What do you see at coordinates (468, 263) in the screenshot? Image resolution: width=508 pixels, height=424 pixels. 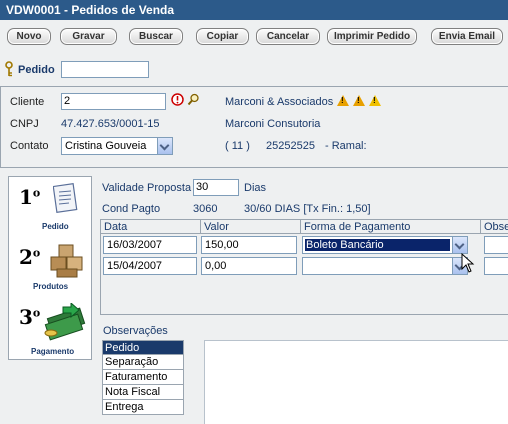 I see `mouse-cursor-icon` at bounding box center [468, 263].